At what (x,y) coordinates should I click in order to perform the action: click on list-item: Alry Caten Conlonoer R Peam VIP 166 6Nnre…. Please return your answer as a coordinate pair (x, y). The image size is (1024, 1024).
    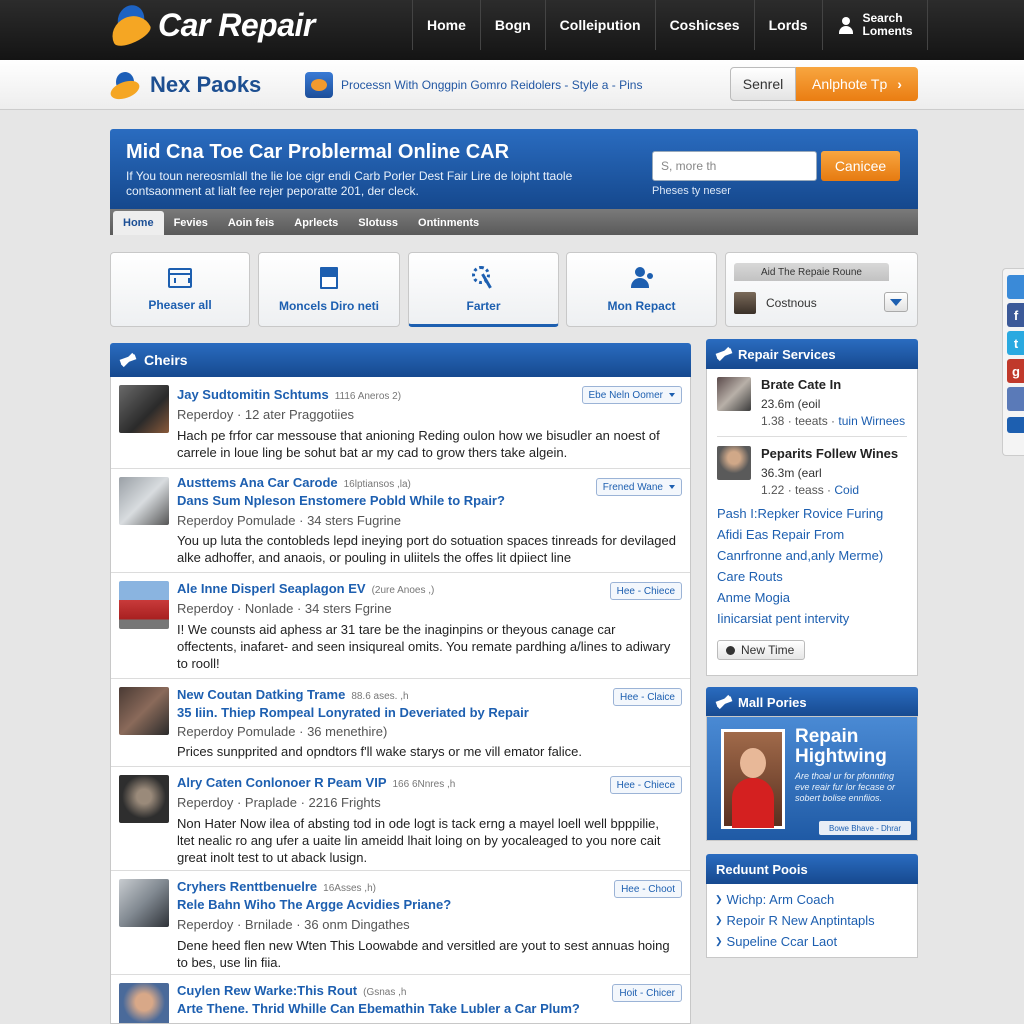
    Looking at the image, I should click on (400, 819).